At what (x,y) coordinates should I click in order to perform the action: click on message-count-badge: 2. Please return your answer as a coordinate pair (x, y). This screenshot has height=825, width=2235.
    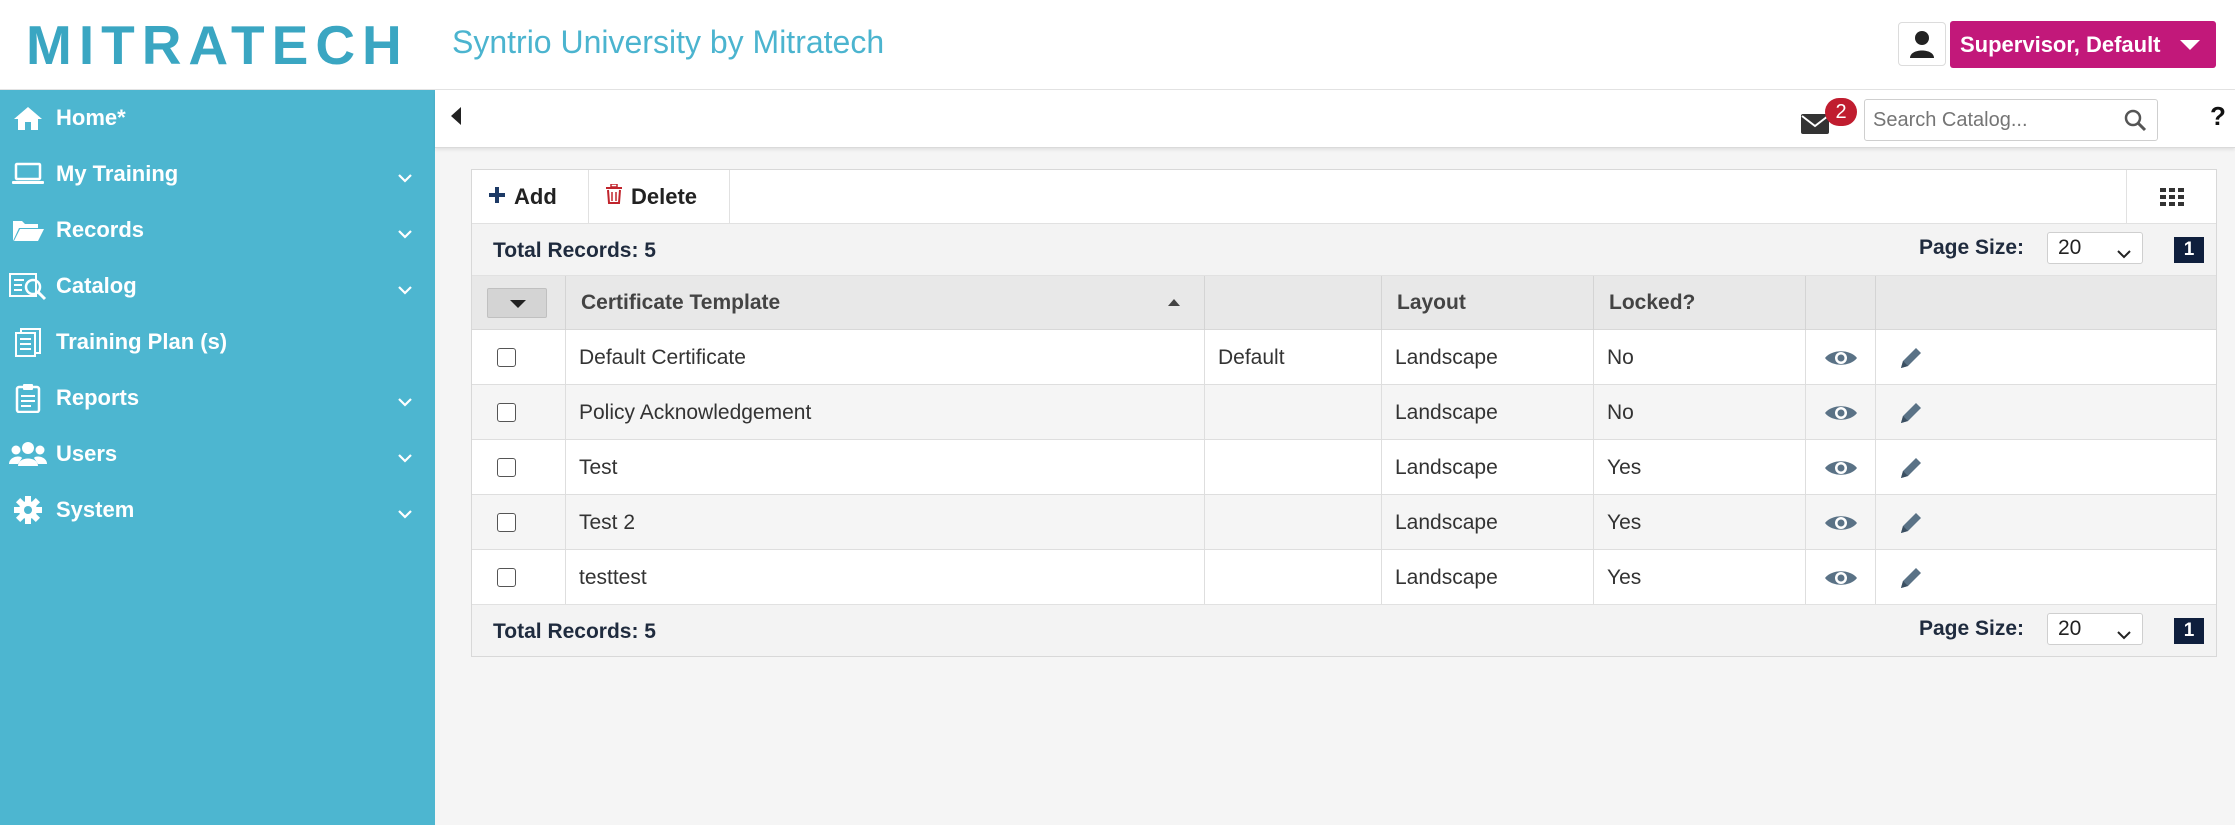
    Looking at the image, I should click on (1841, 112).